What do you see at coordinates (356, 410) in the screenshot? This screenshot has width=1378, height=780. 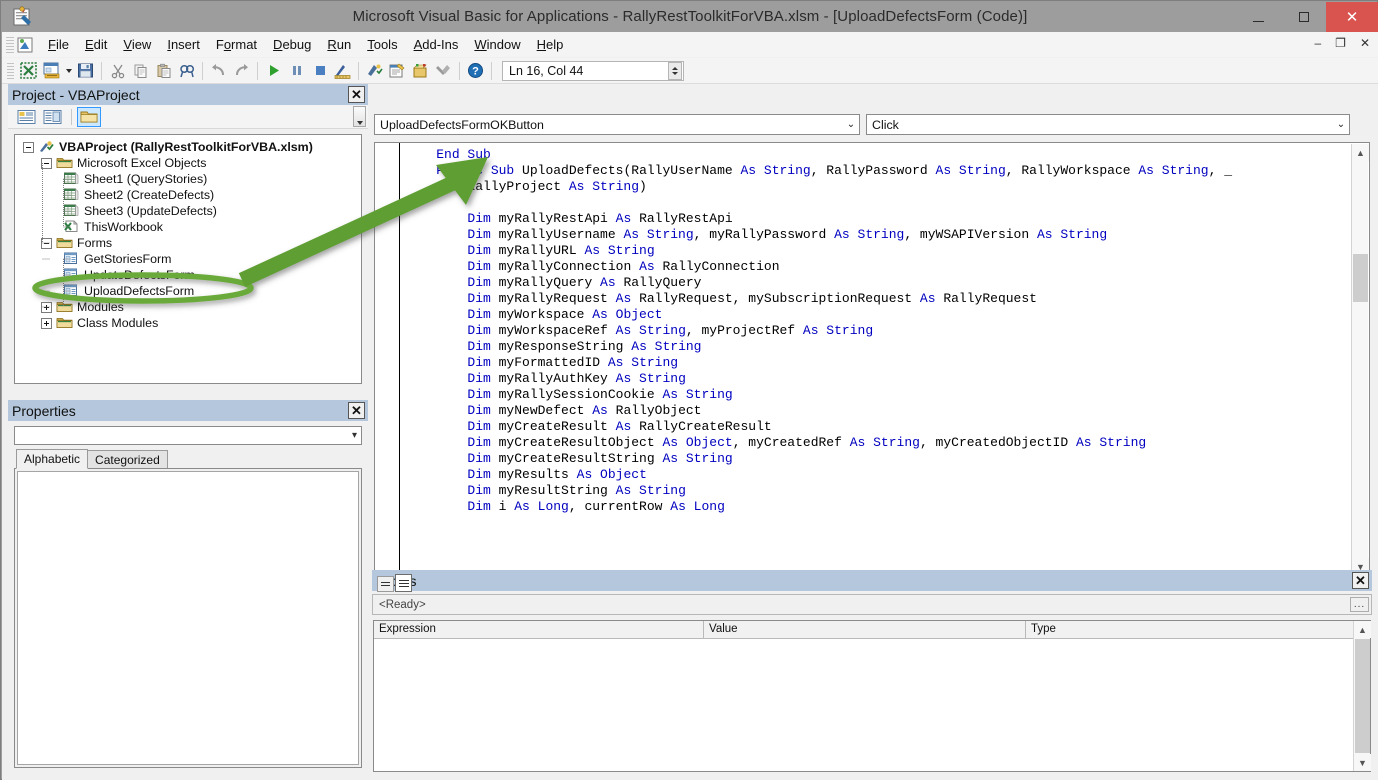 I see `properties-close-icon: ✕` at bounding box center [356, 410].